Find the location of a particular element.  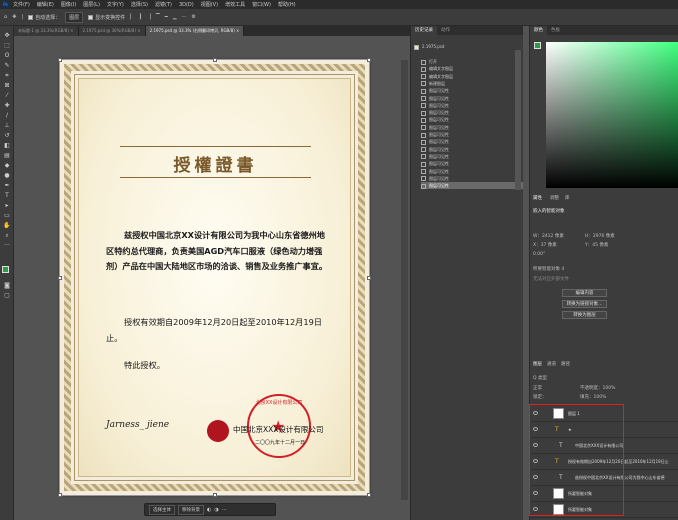

auto-select-option: 自动选择： is located at coordinates (44, 17).